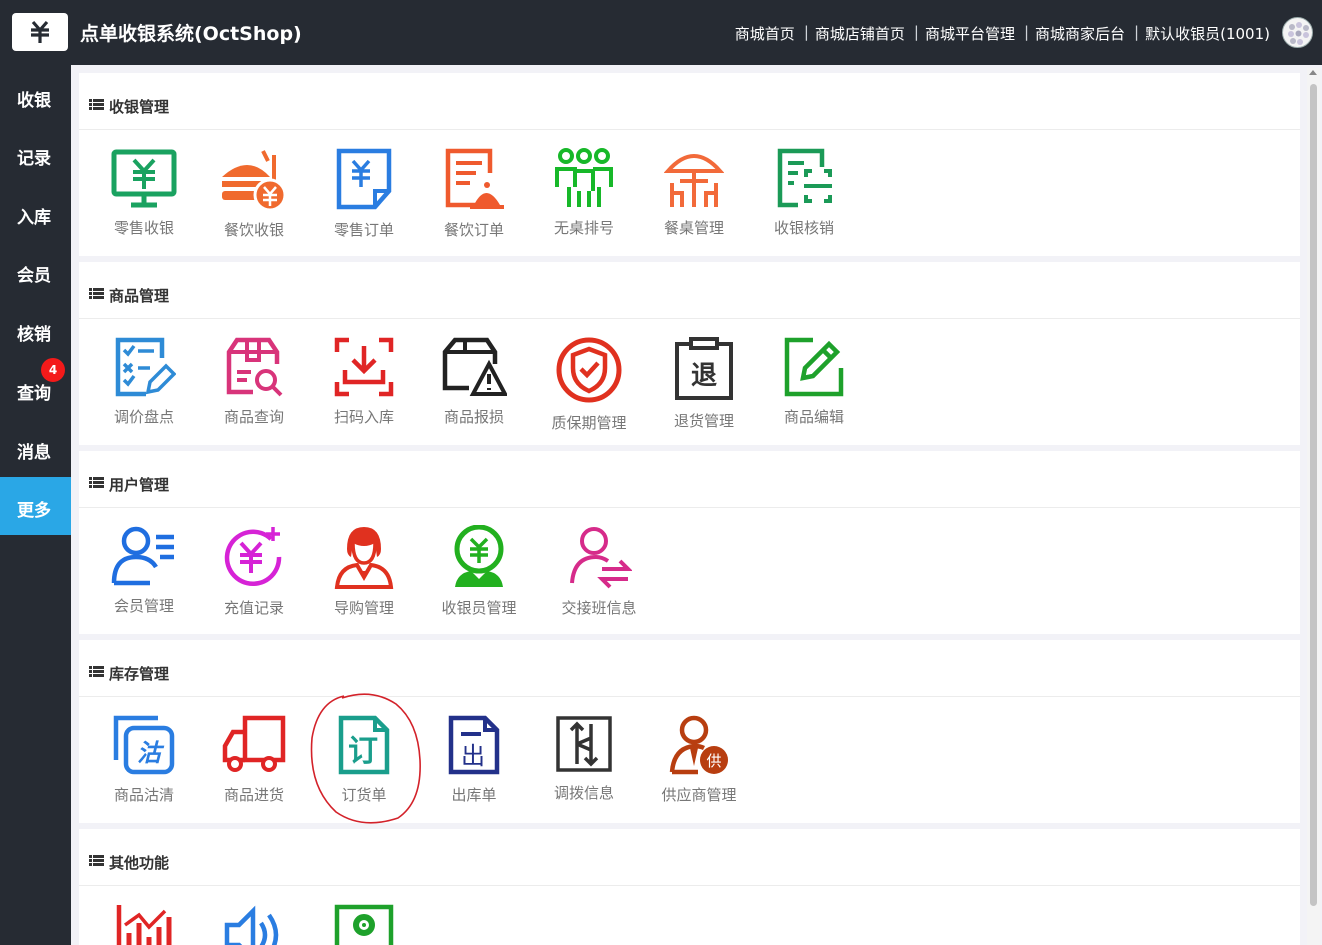  I want to click on queue-people-icon, so click(584, 177).